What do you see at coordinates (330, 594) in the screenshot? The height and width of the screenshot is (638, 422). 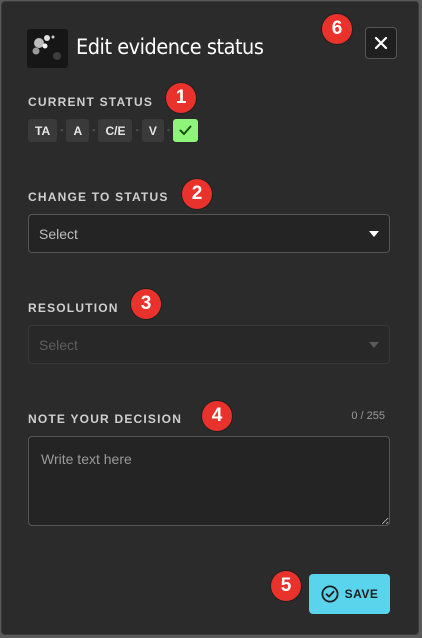 I see `check-circle-icon` at bounding box center [330, 594].